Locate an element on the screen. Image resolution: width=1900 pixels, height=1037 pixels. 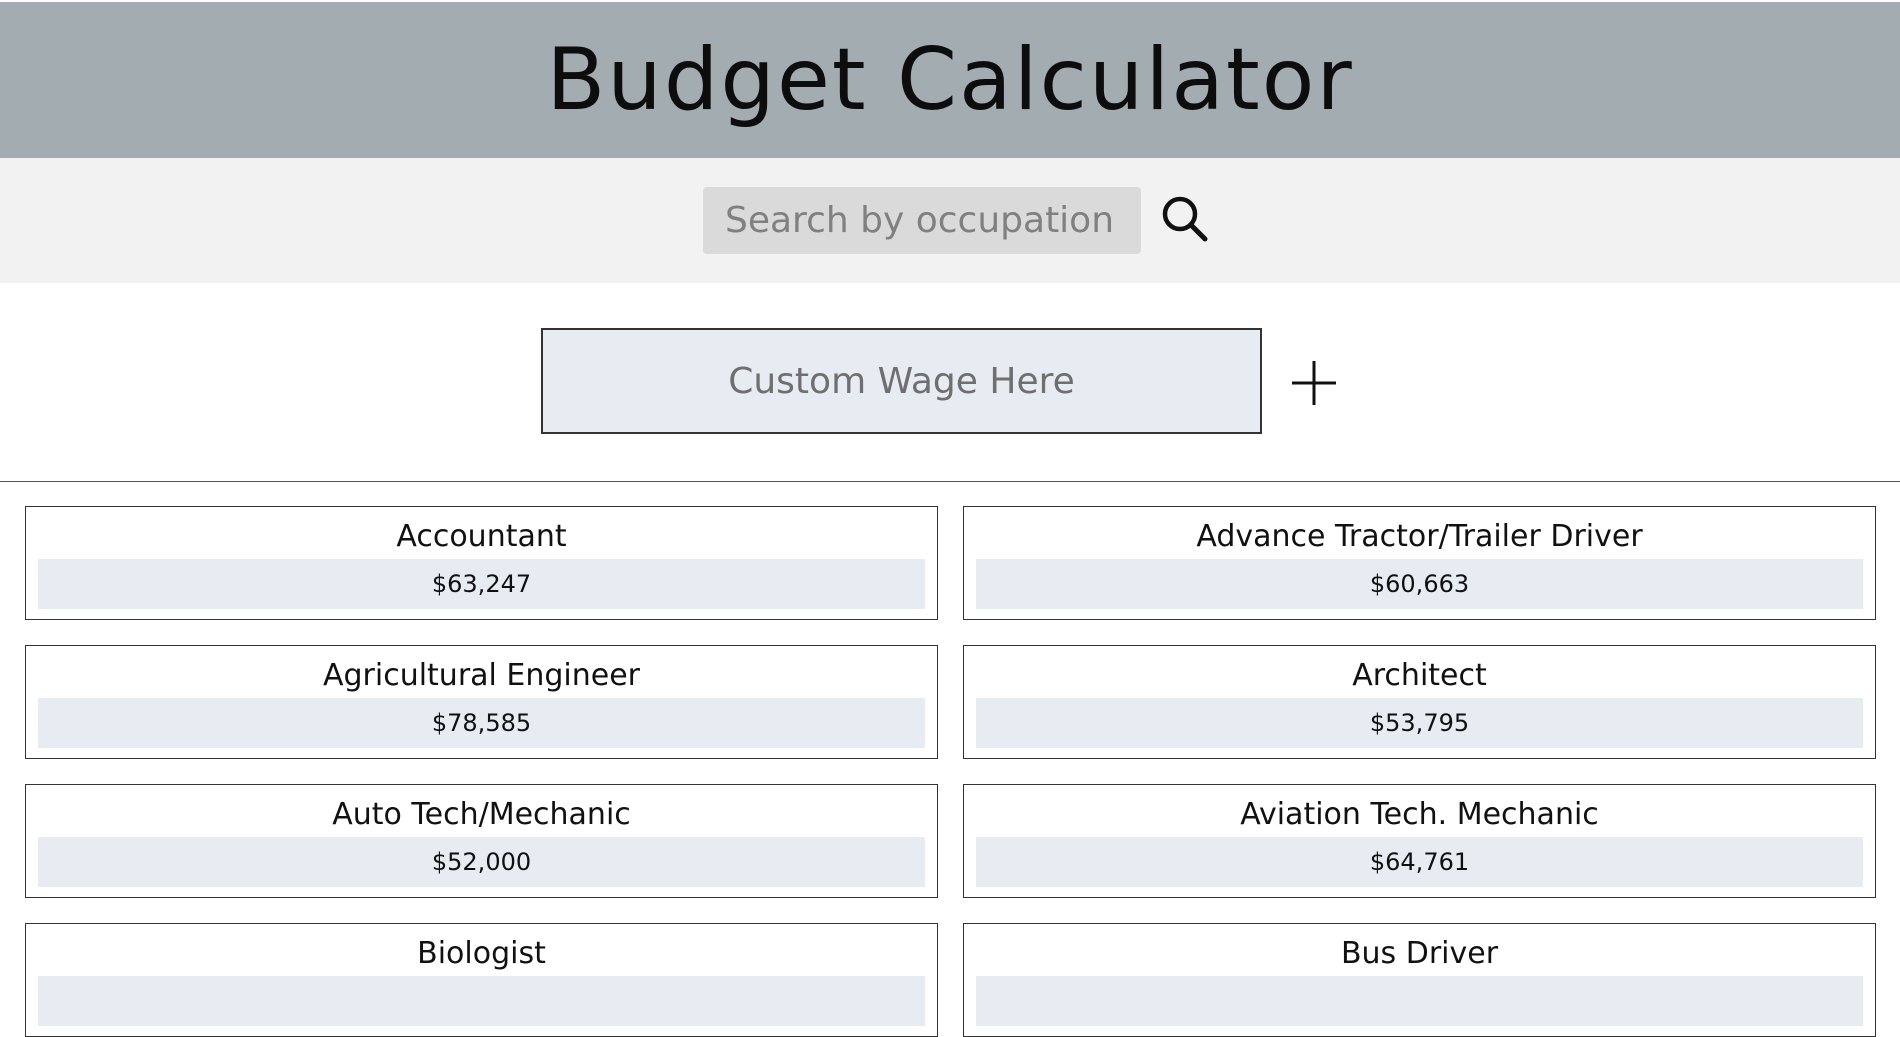
occupation-wage: $60,663 is located at coordinates (1419, 584).